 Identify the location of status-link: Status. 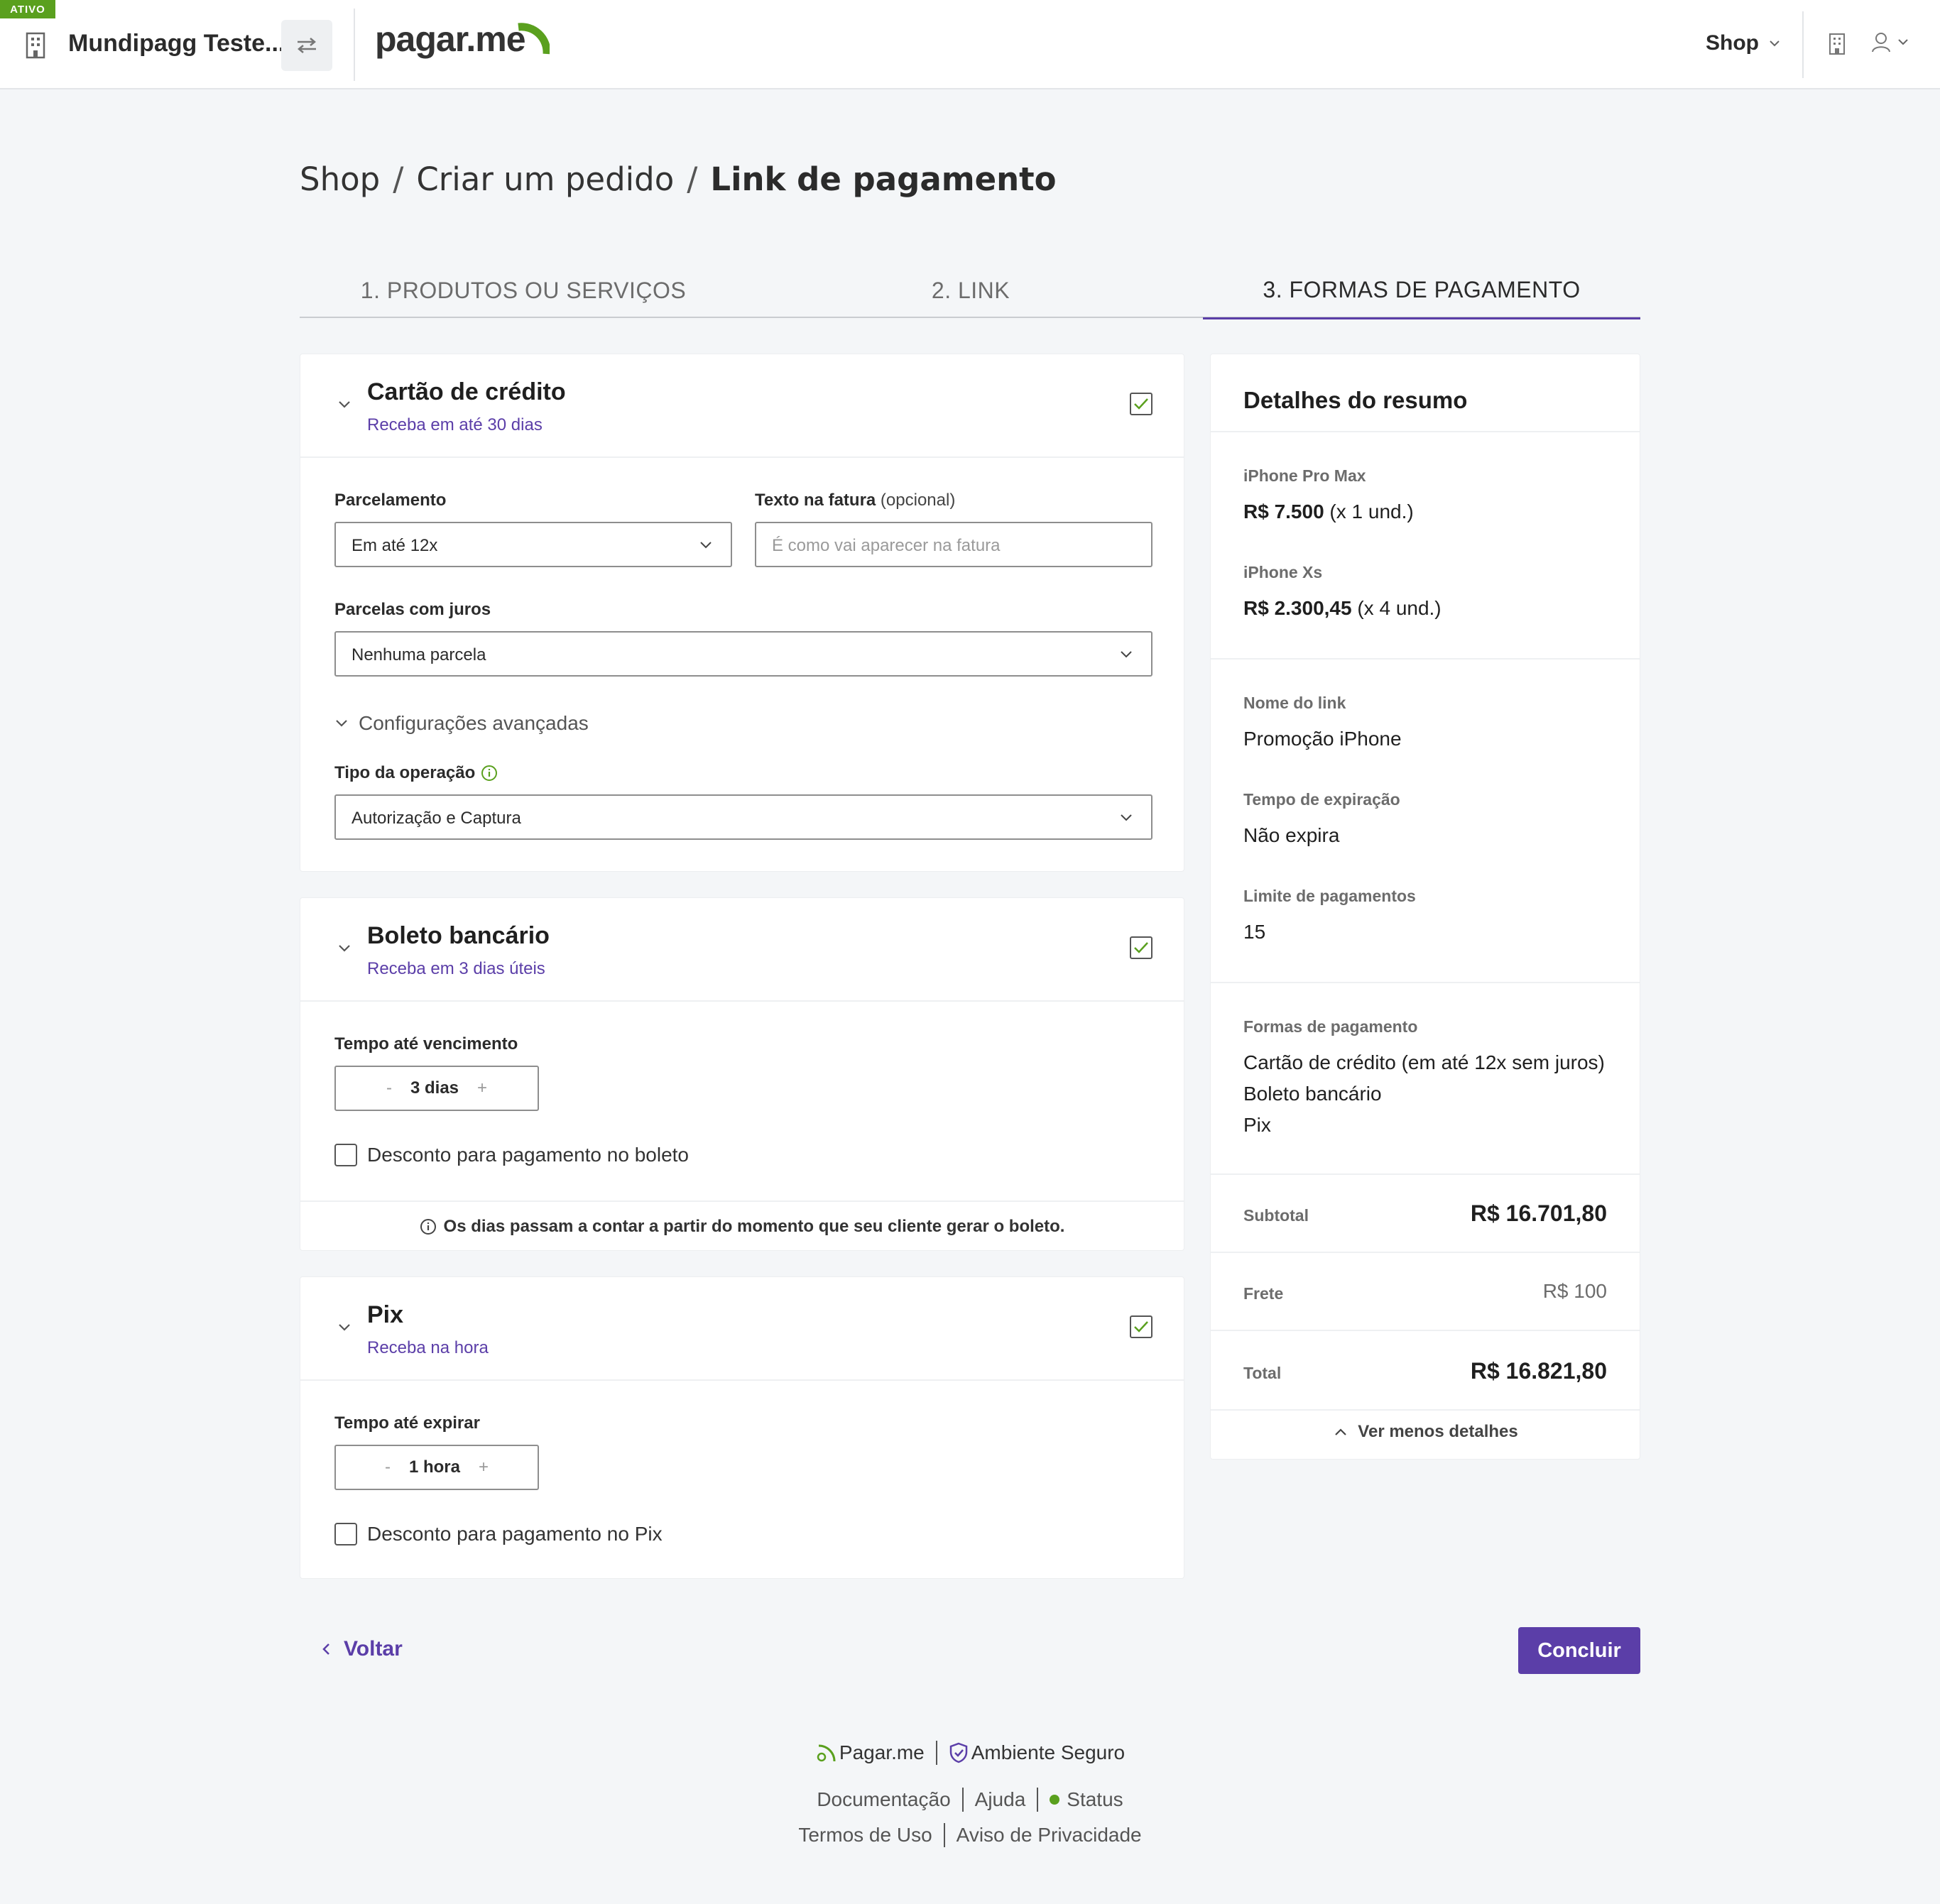
(1086, 1800).